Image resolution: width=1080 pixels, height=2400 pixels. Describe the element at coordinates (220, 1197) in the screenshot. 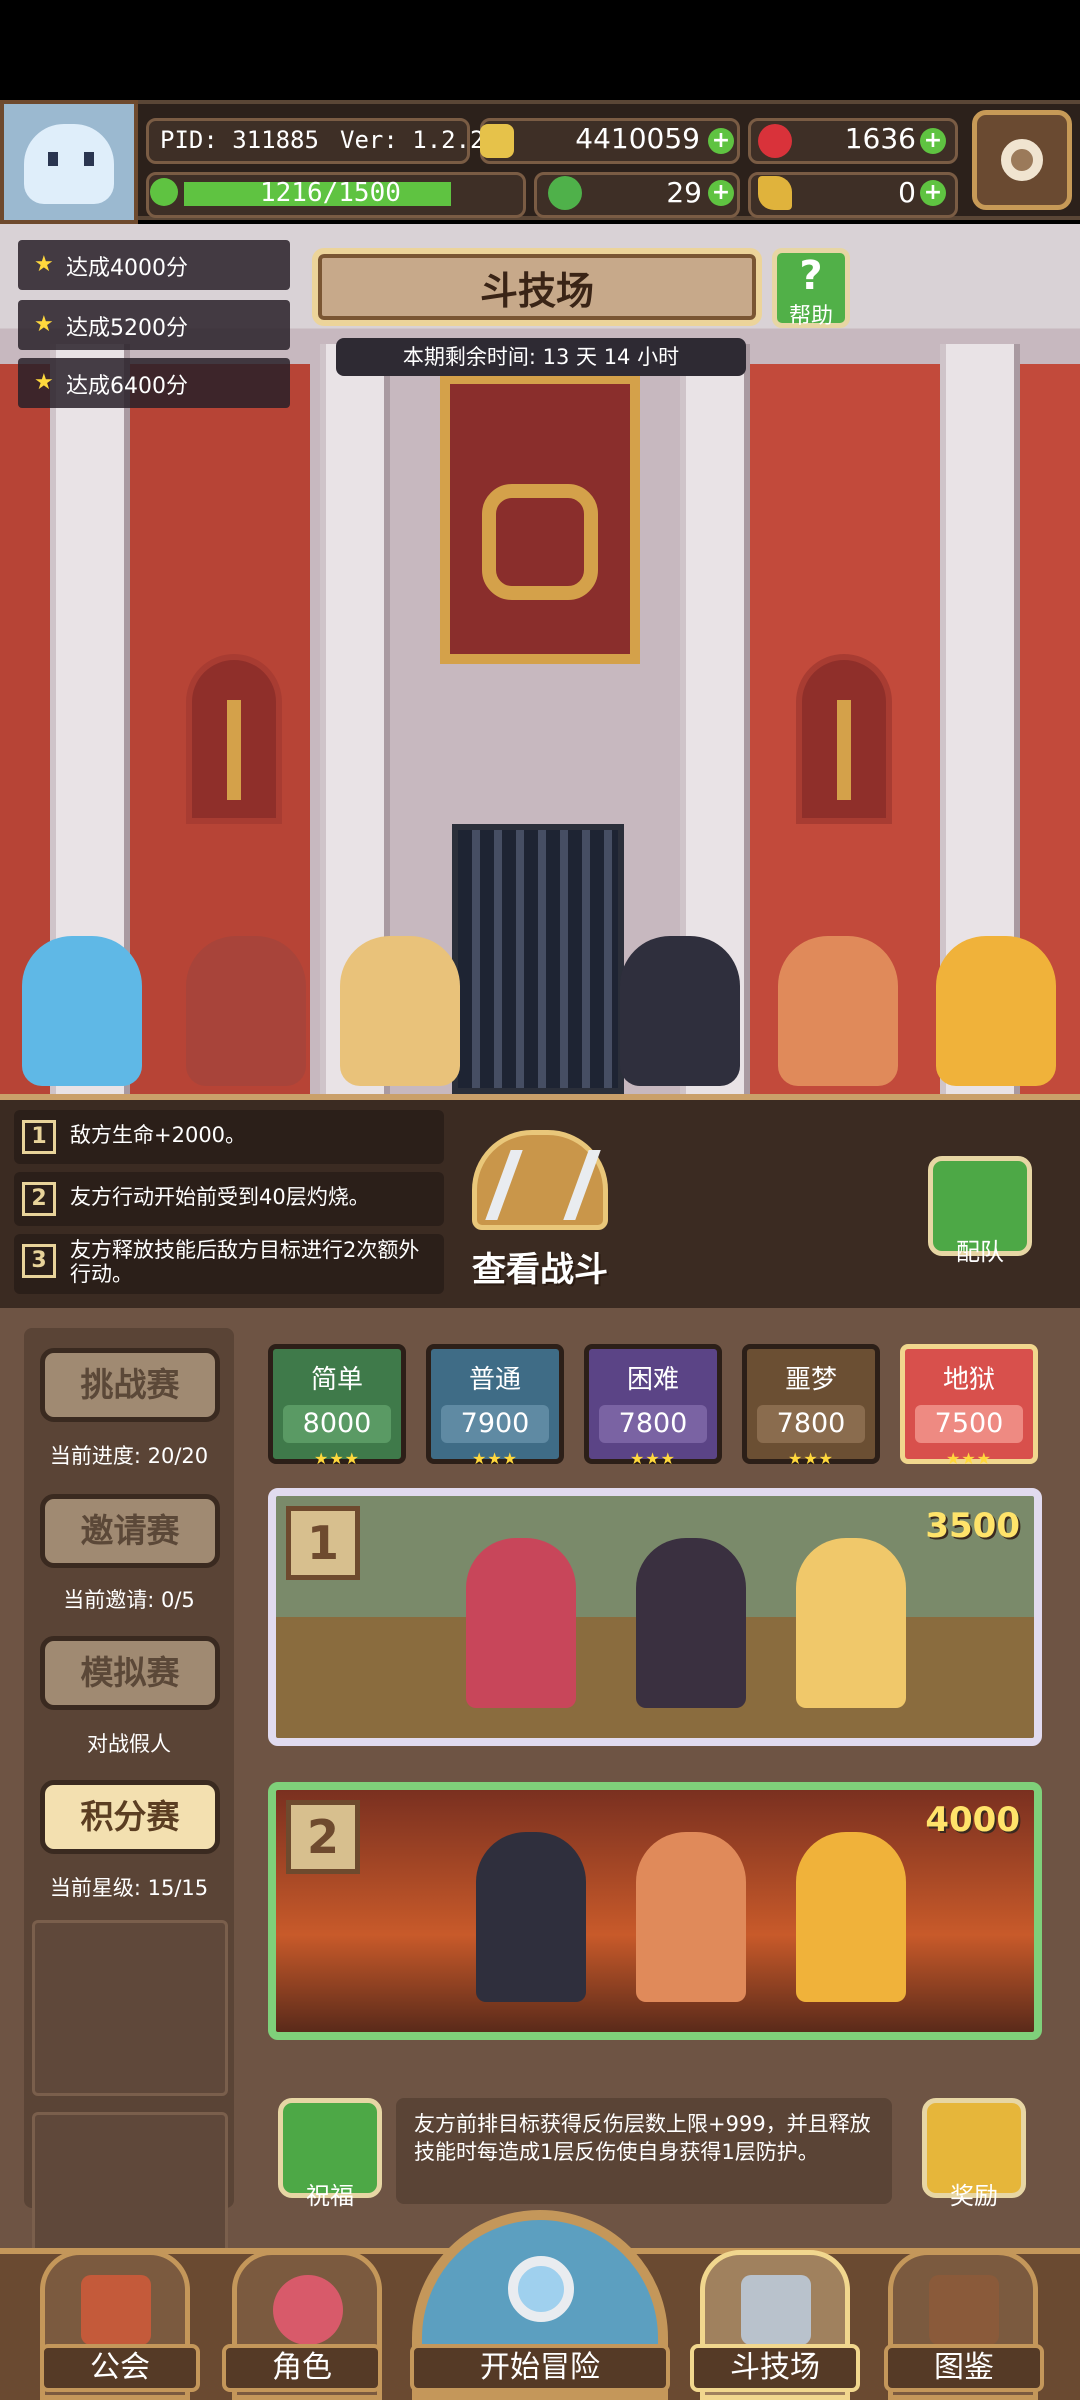

I see `rule-text: 友方行动开始前受到40层灼烧。` at that location.